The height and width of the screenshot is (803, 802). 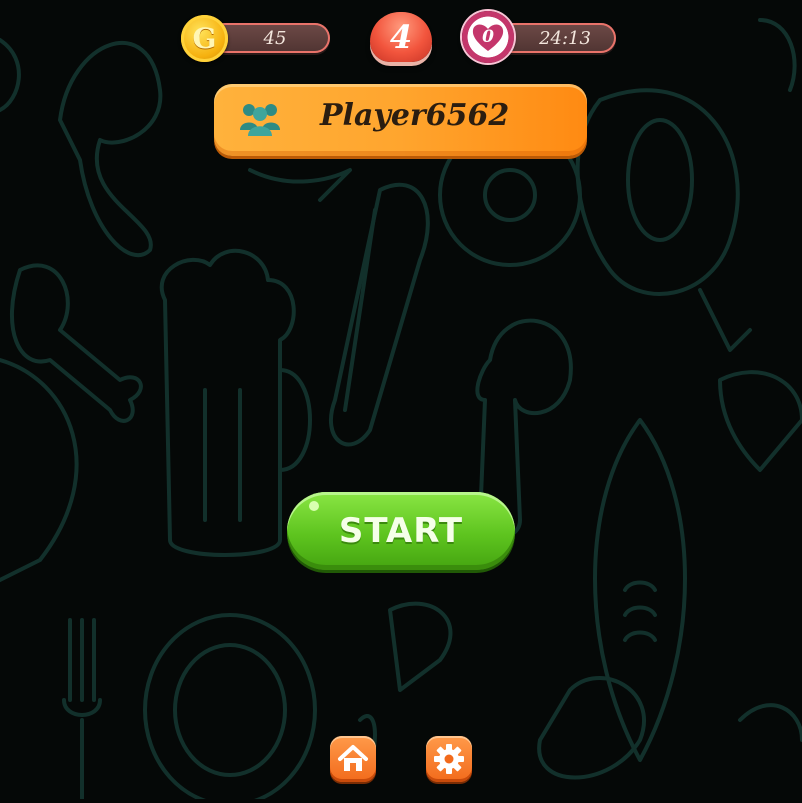 I want to click on timer-text: 24:13, so click(x=565, y=38).